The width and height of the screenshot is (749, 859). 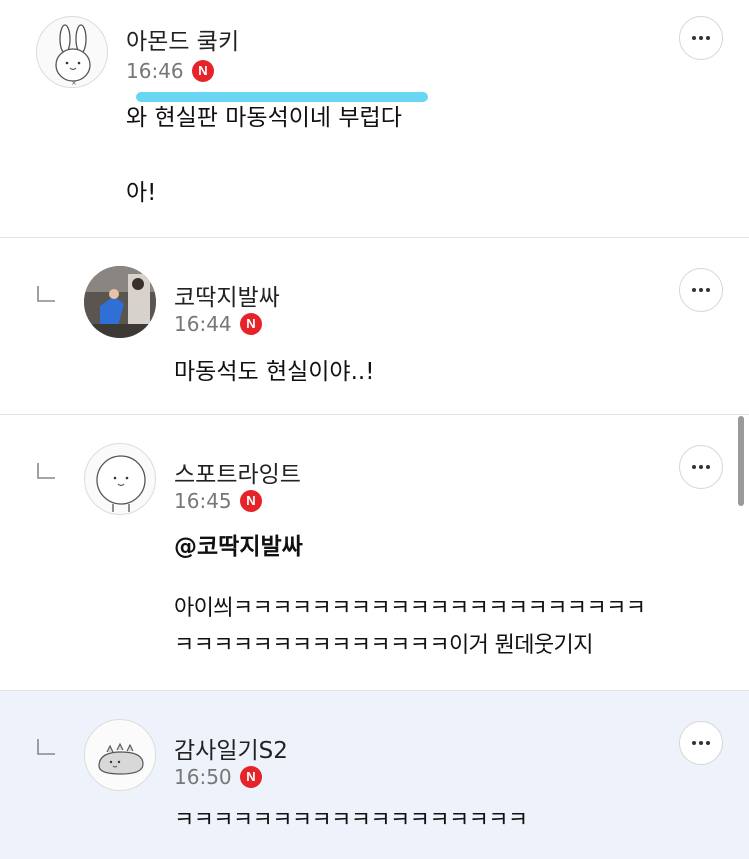 What do you see at coordinates (410, 608) in the screenshot?
I see `comment-text: 아이씌ㅋㅋㅋㅋㅋㅋㅋㅋㅋㅋㅋㅋㅋㅋㅋㅋㅋㅋㅋㅋㅋ` at bounding box center [410, 608].